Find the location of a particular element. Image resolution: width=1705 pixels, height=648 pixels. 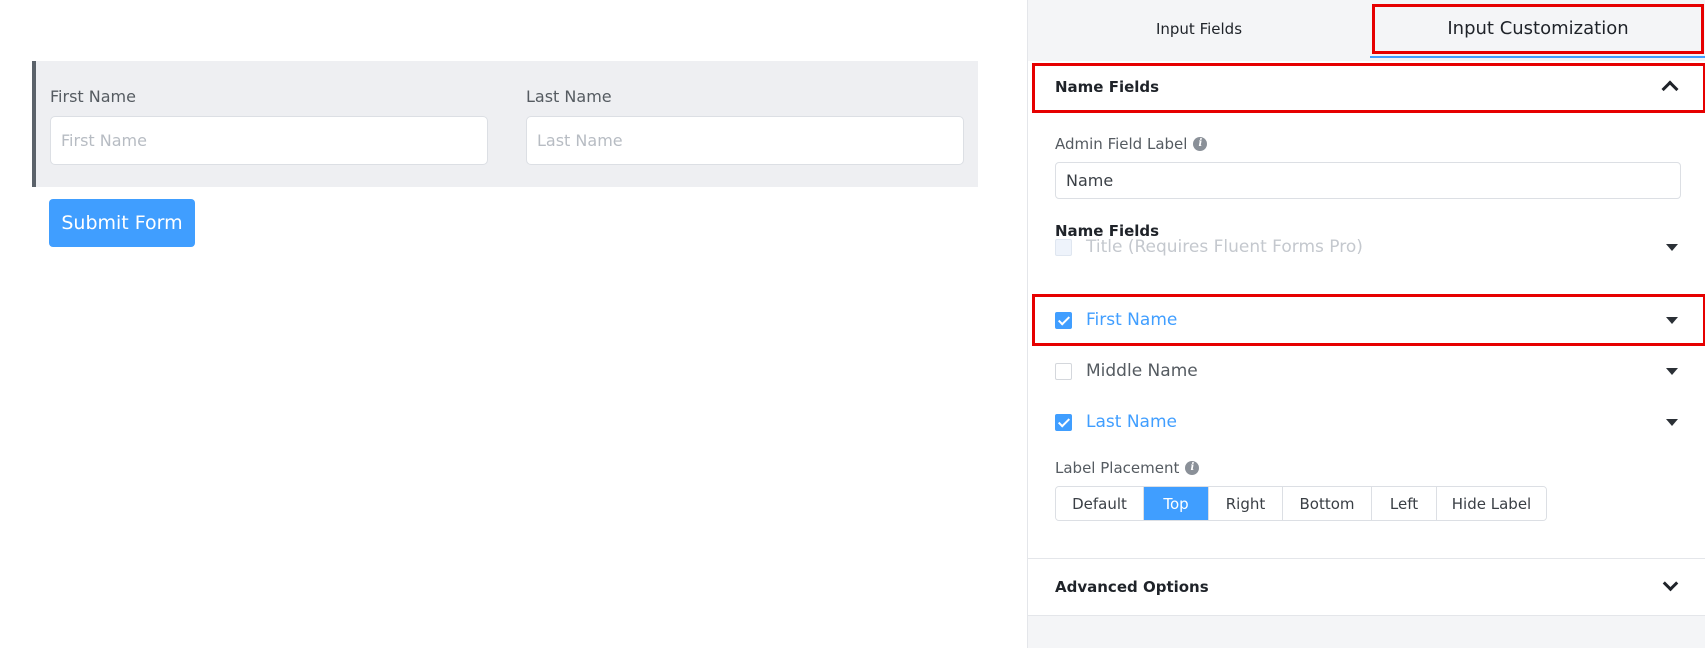

last-name-checkbox is located at coordinates (1063, 422).